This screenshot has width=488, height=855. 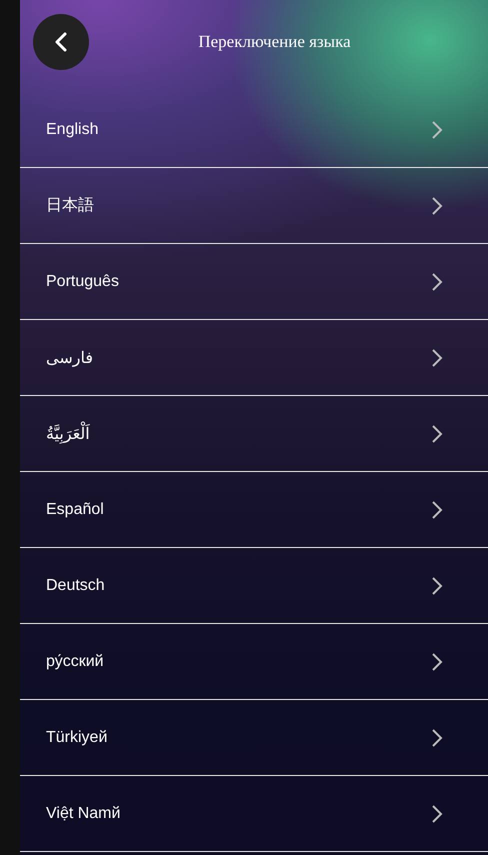 I want to click on language-item: Việt Namй, so click(x=254, y=814).